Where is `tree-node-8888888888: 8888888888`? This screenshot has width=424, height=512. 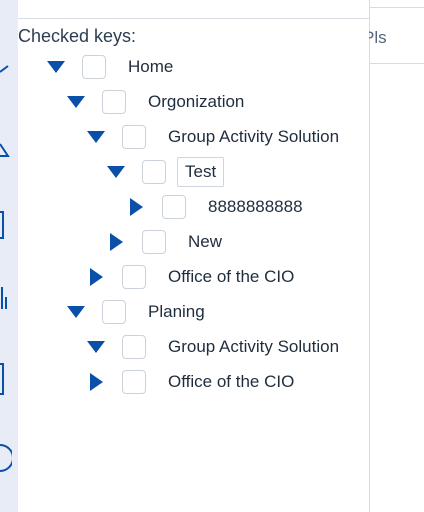
tree-node-8888888888: 8888888888 is located at coordinates (214, 207).